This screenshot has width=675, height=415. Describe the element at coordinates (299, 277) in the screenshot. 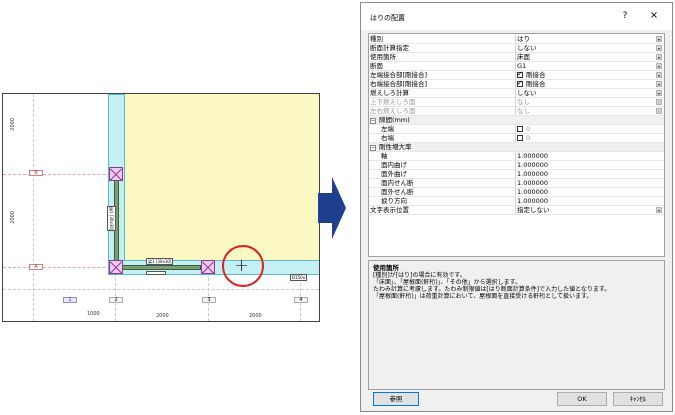

I see `edge-tag: D150x` at that location.